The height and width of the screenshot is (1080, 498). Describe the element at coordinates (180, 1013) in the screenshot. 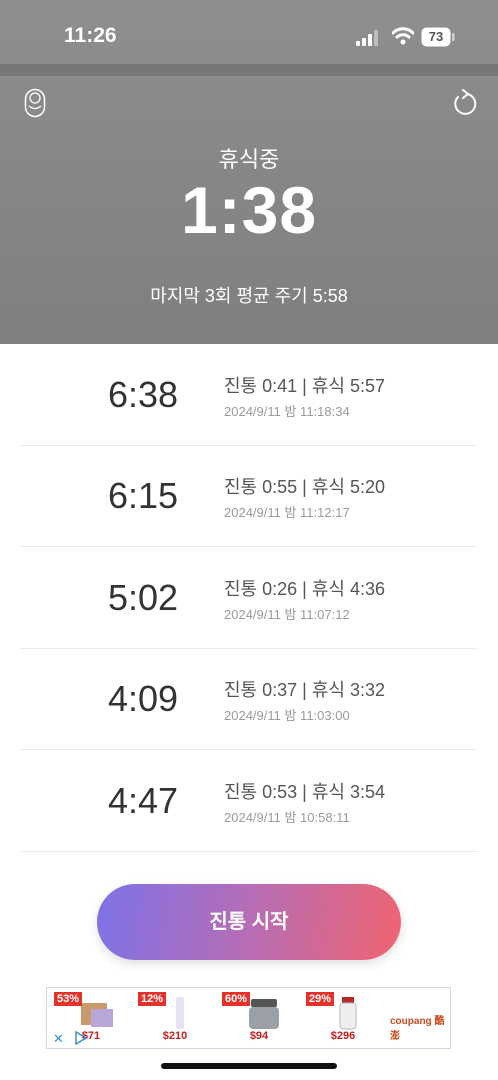

I see `product-tube-image` at that location.